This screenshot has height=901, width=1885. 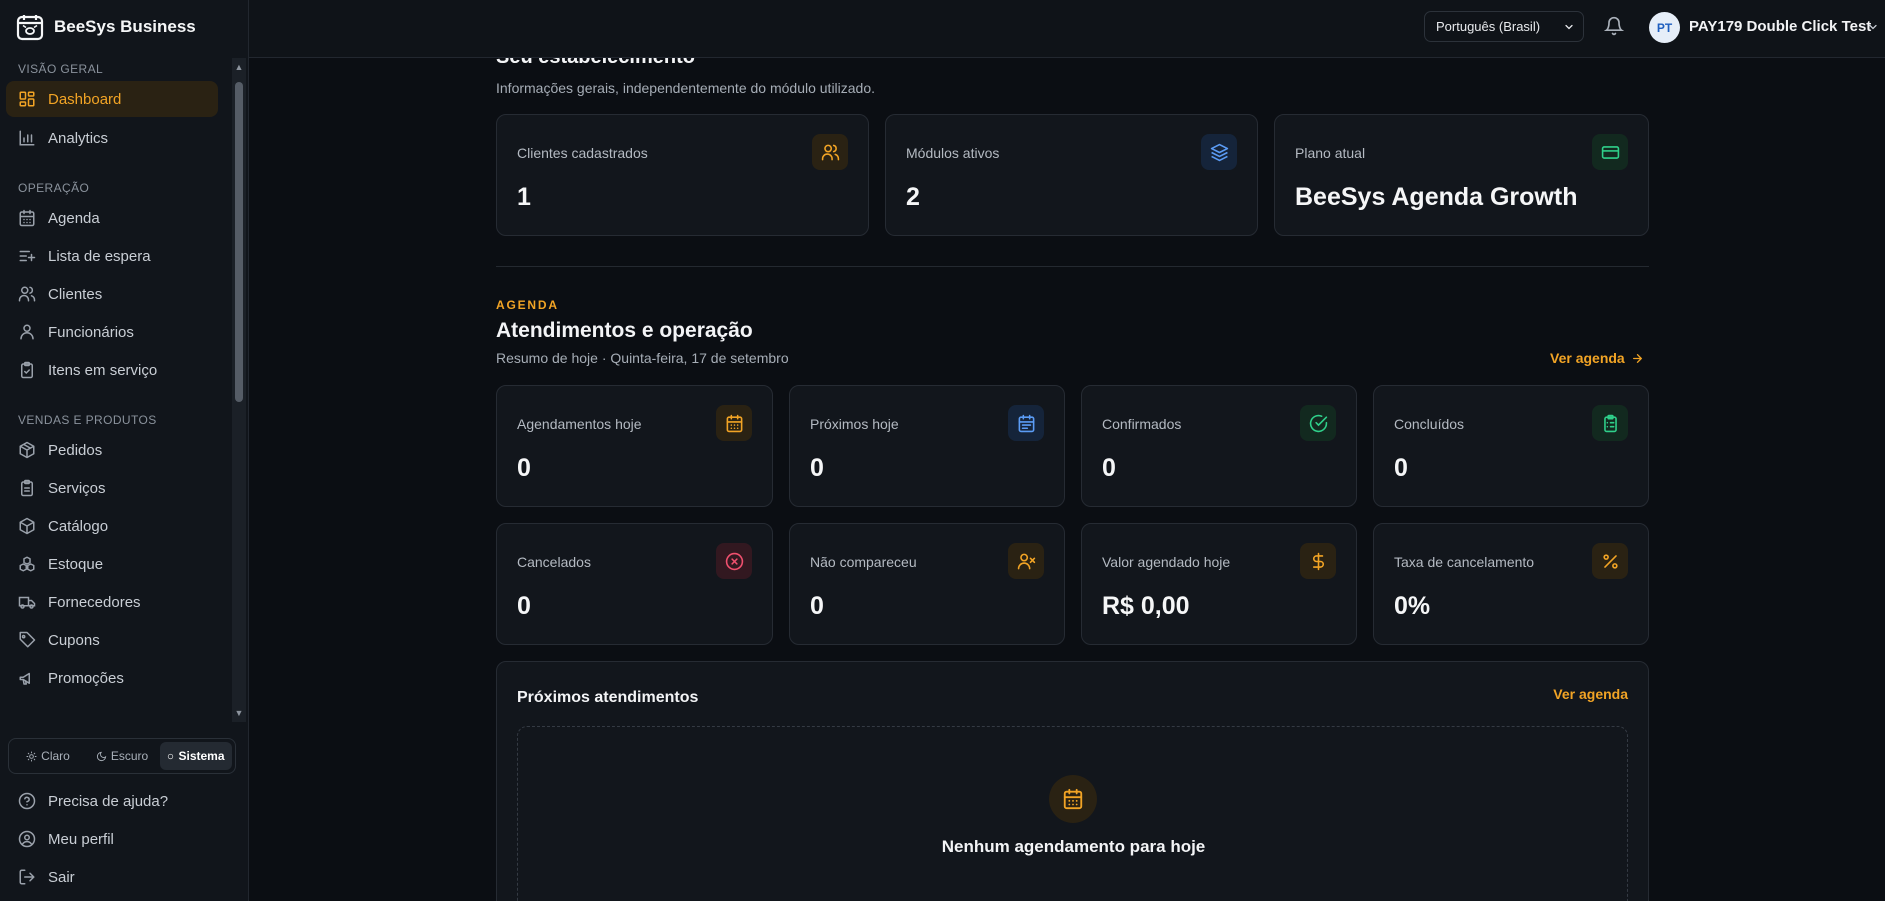 What do you see at coordinates (579, 424) in the screenshot?
I see `stat-label: Agendamentos hoje` at bounding box center [579, 424].